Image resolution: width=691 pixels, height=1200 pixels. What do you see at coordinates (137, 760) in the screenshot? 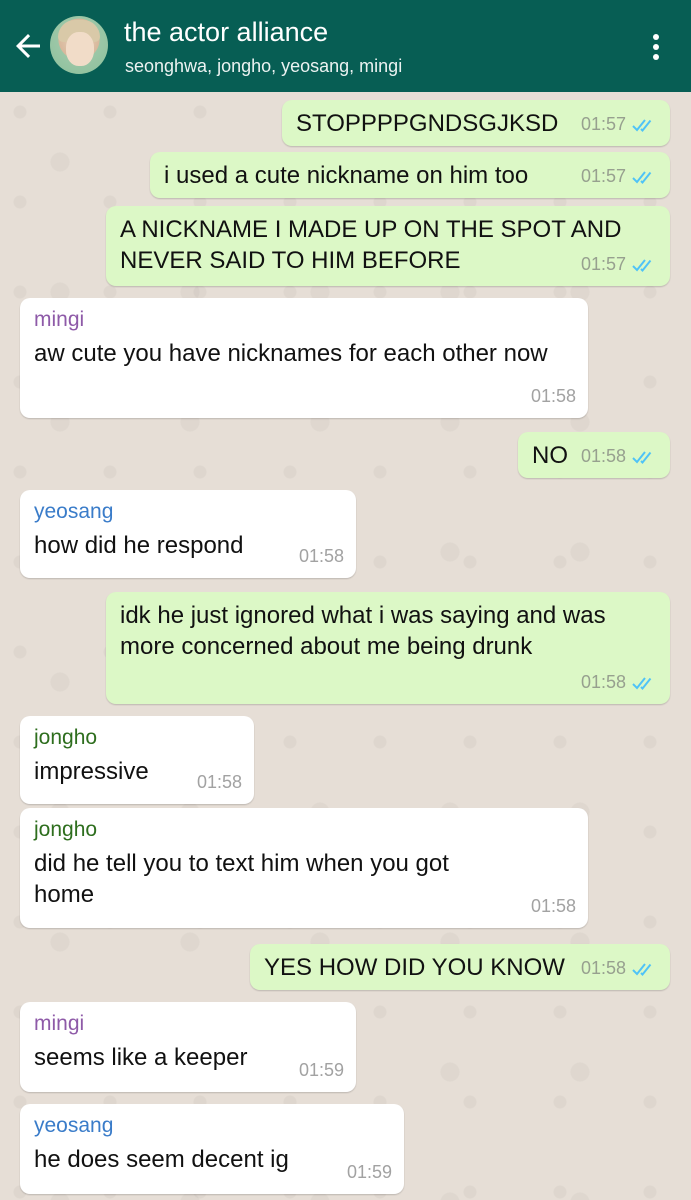
I see `incoming-message: jongho impressive 01:58` at bounding box center [137, 760].